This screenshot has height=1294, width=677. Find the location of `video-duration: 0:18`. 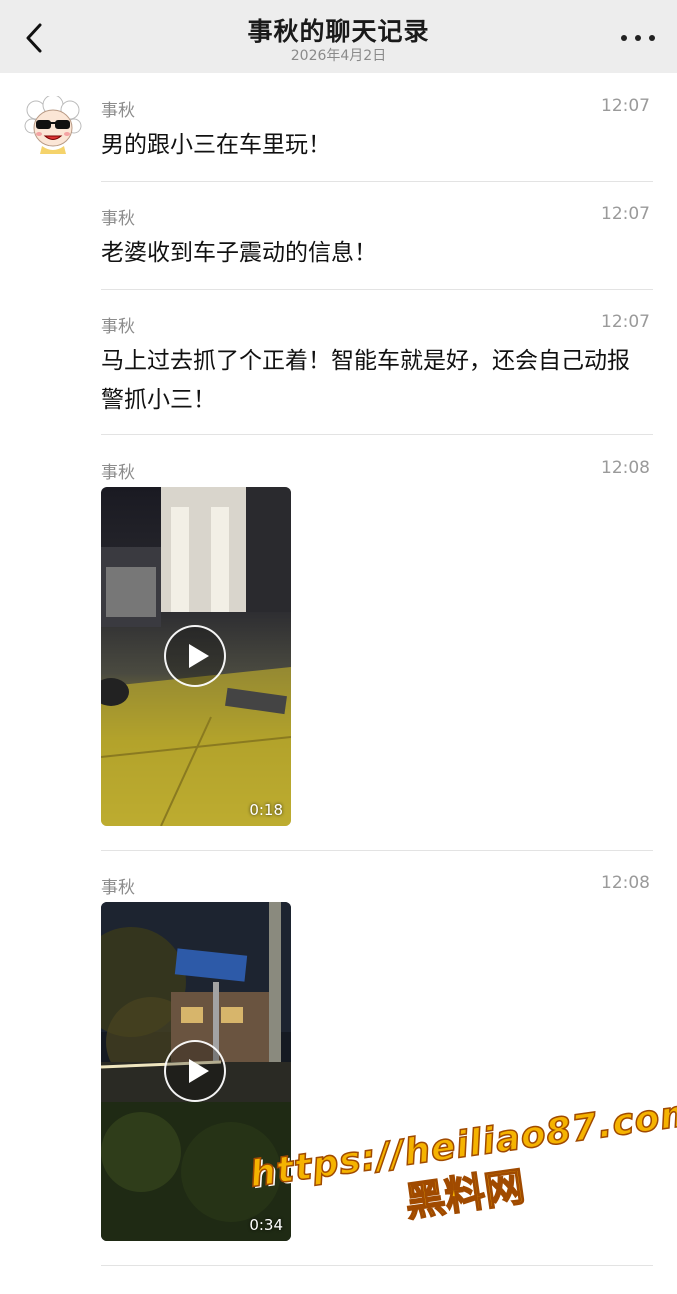

video-duration: 0:18 is located at coordinates (266, 810).